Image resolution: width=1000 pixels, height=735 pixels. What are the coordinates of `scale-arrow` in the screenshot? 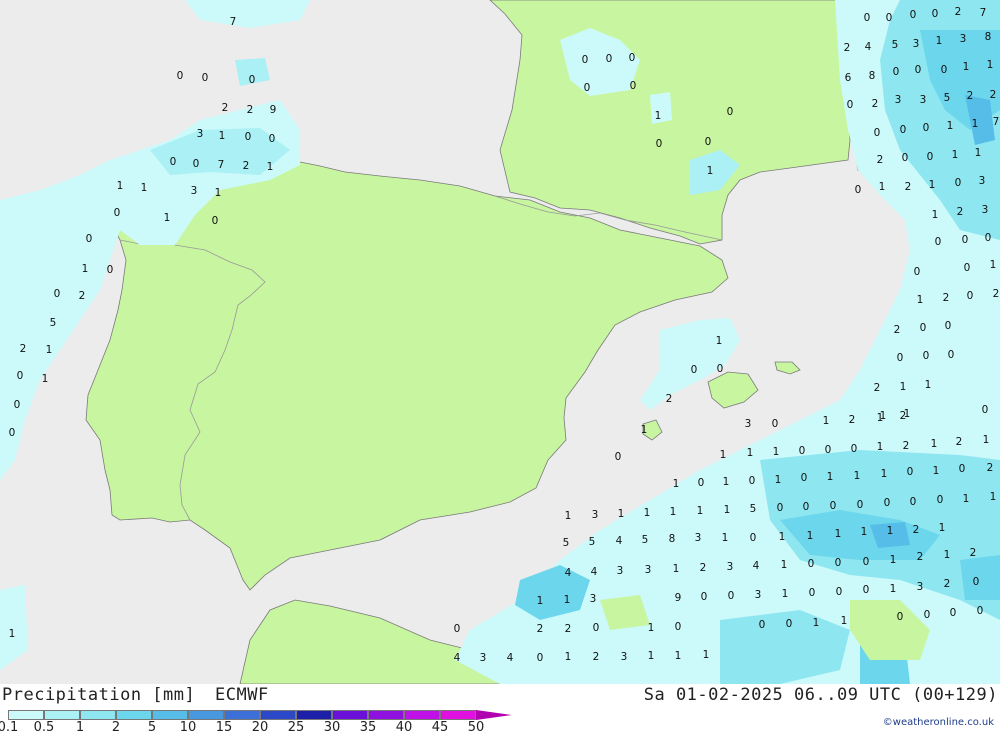 It's located at (494, 715).